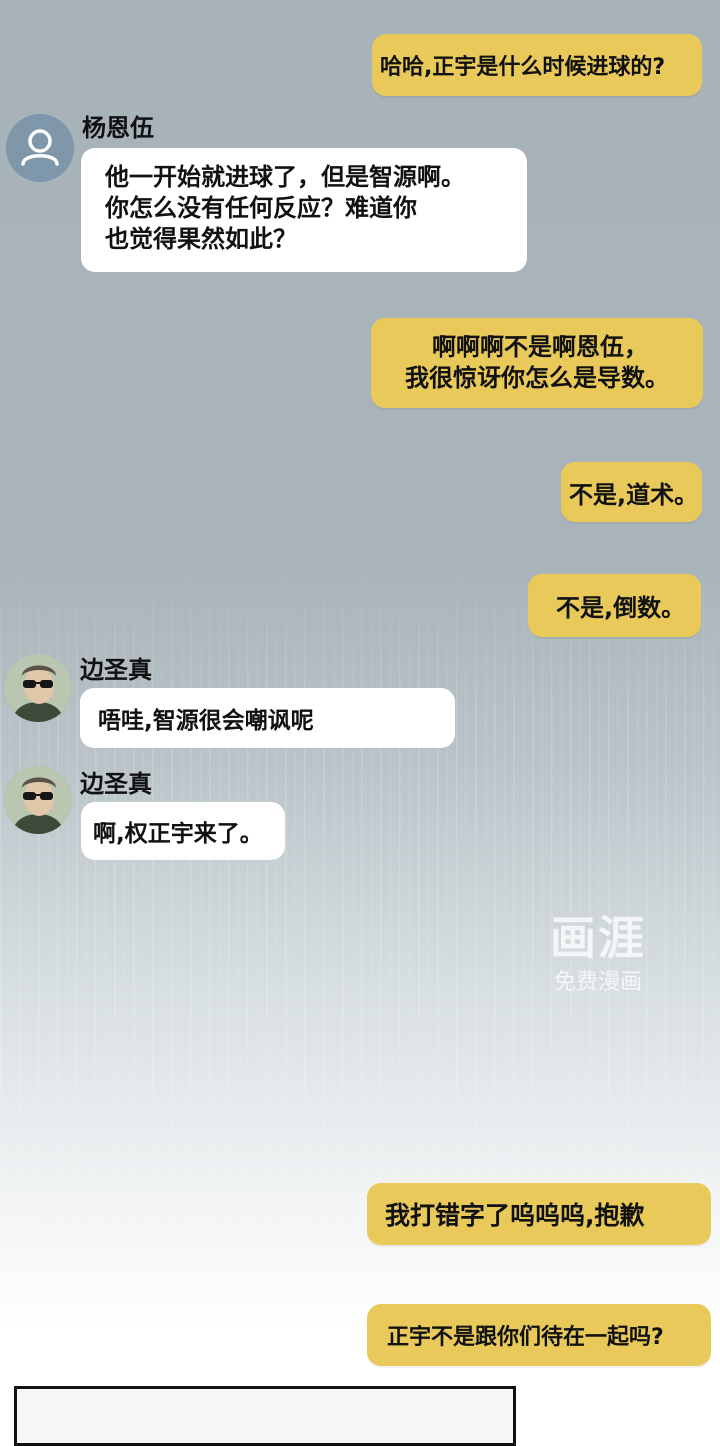 The image size is (720, 1446). What do you see at coordinates (285, 177) in the screenshot?
I see `message-line: 他一开始就进球了，但是智源啊。` at bounding box center [285, 177].